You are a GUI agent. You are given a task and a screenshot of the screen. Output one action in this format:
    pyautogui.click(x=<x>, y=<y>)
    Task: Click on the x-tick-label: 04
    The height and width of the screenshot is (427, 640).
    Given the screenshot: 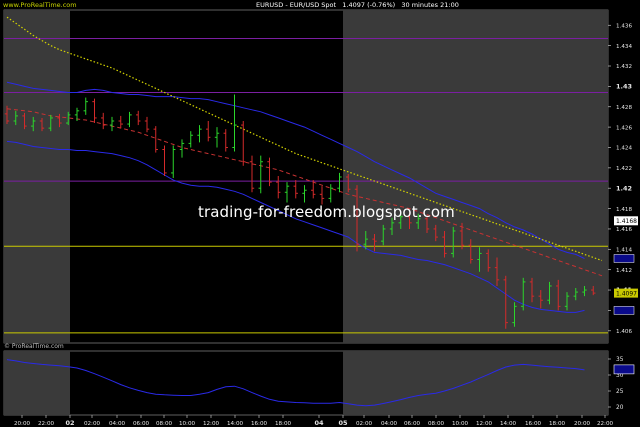 What is the action you would take?
    pyautogui.click(x=319, y=423)
    